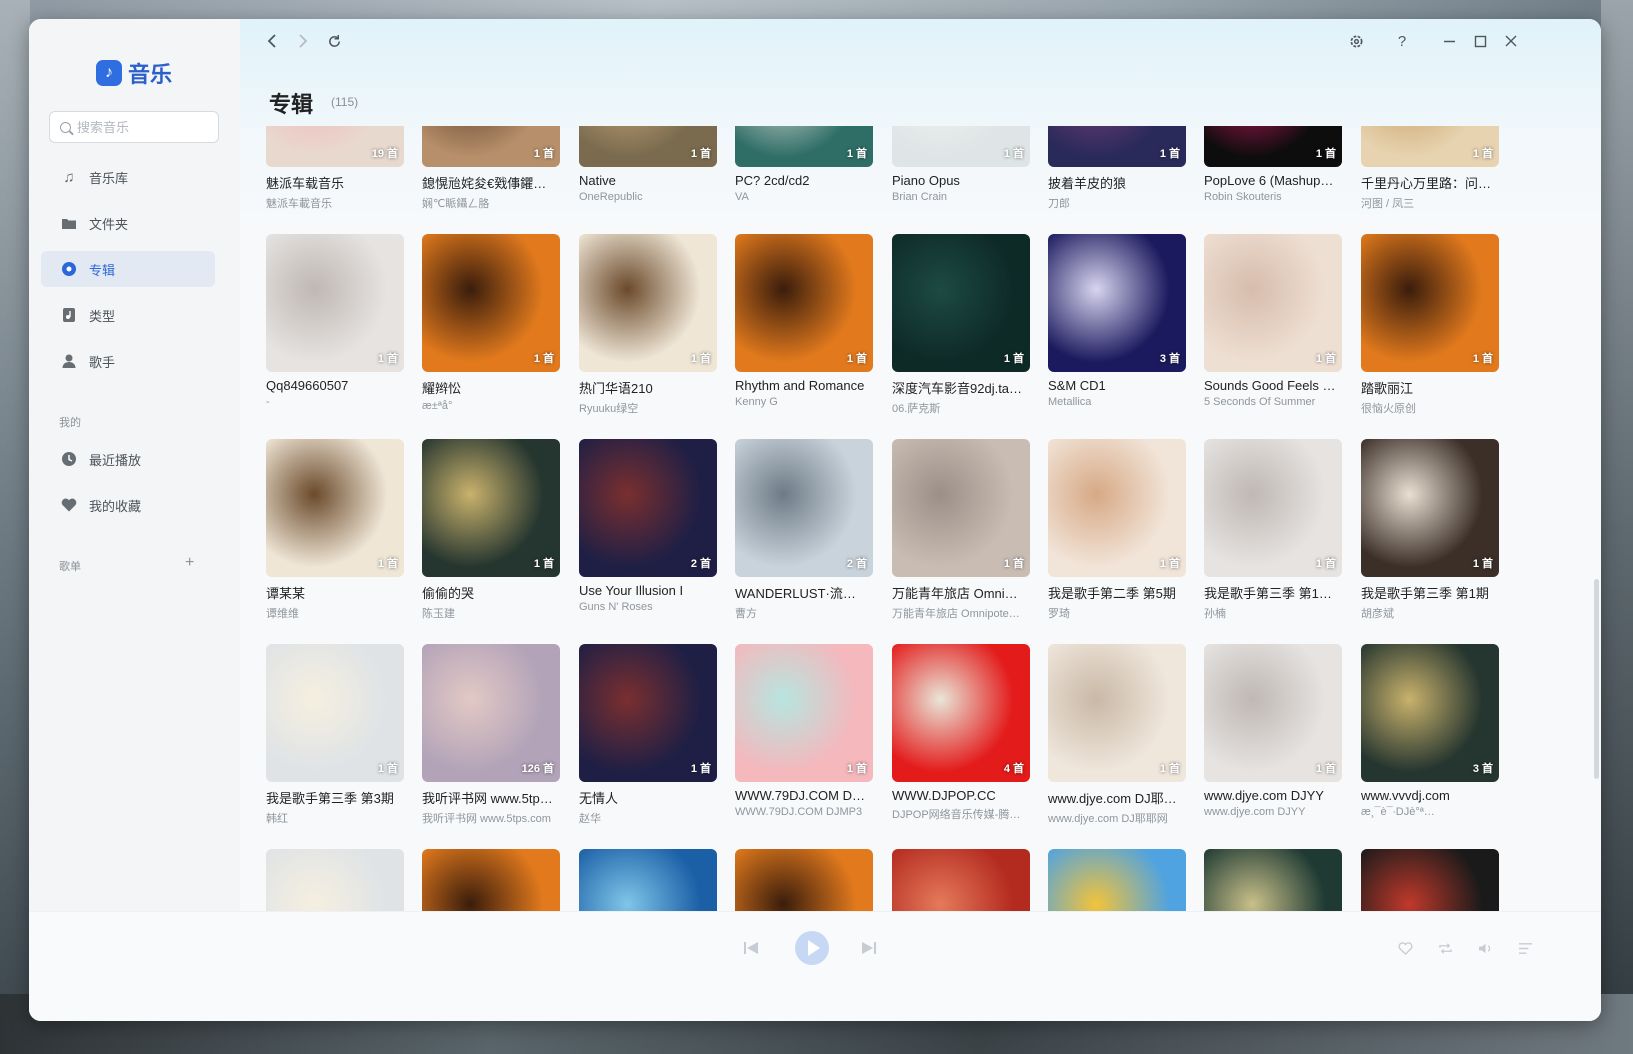 The height and width of the screenshot is (1054, 1633). Describe the element at coordinates (128, 459) in the screenshot. I see `sidebar-item-recent: 最近播放` at that location.